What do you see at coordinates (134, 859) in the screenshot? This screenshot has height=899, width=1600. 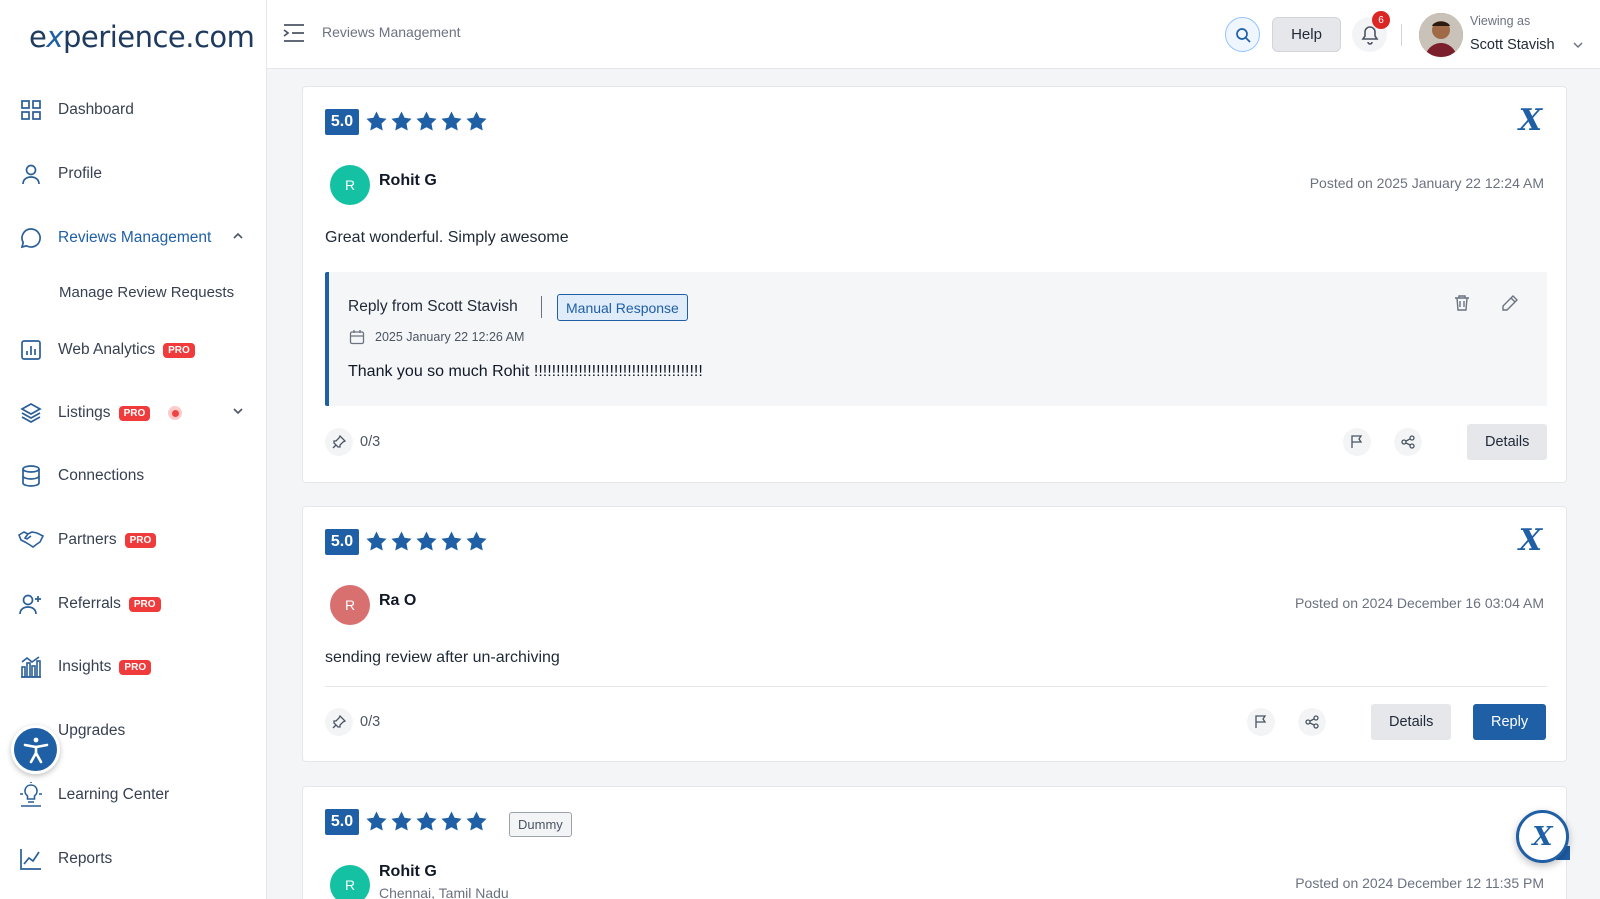 I see `sidebar-item-reports: Reports` at bounding box center [134, 859].